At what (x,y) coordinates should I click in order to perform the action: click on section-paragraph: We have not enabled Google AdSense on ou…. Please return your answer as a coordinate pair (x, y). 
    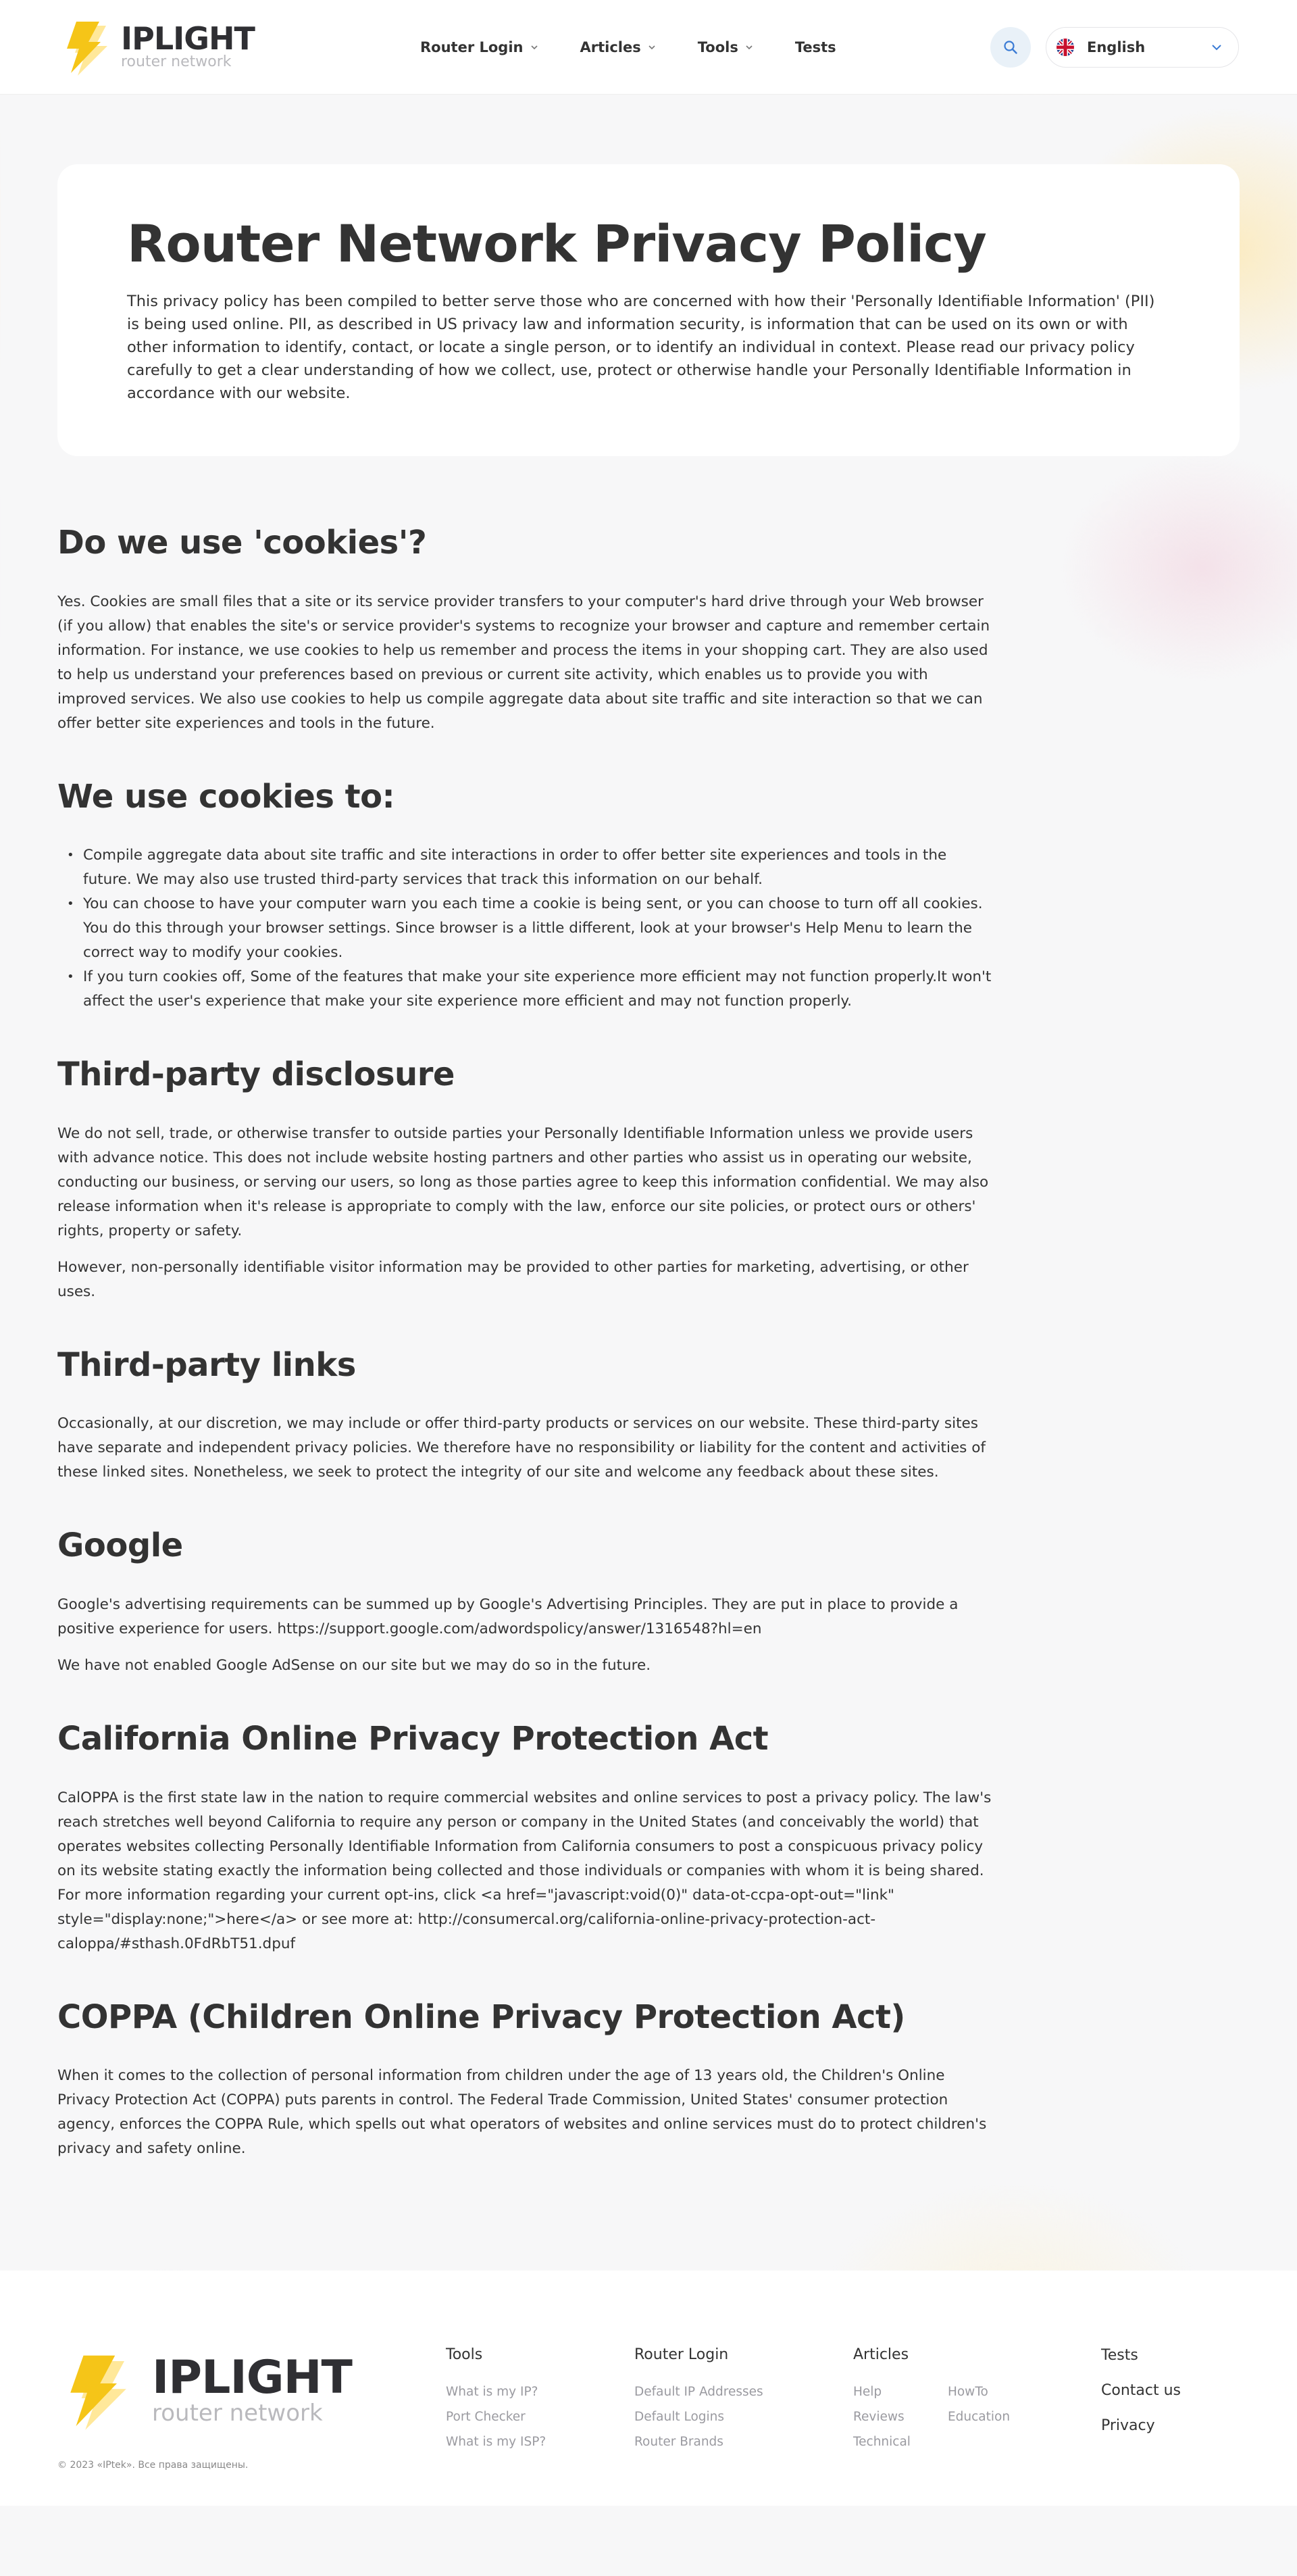
    Looking at the image, I should click on (354, 1665).